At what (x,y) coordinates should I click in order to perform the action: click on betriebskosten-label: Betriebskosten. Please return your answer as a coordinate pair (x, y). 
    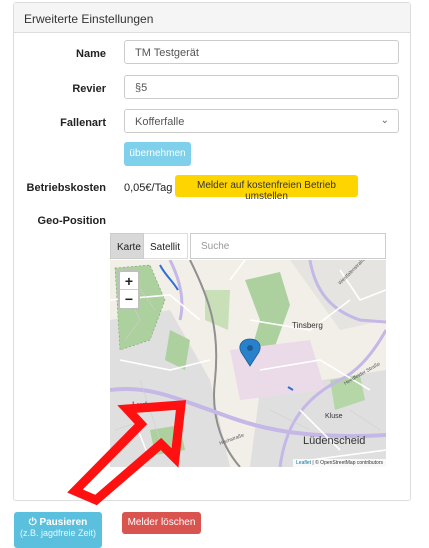
    Looking at the image, I should click on (66, 188).